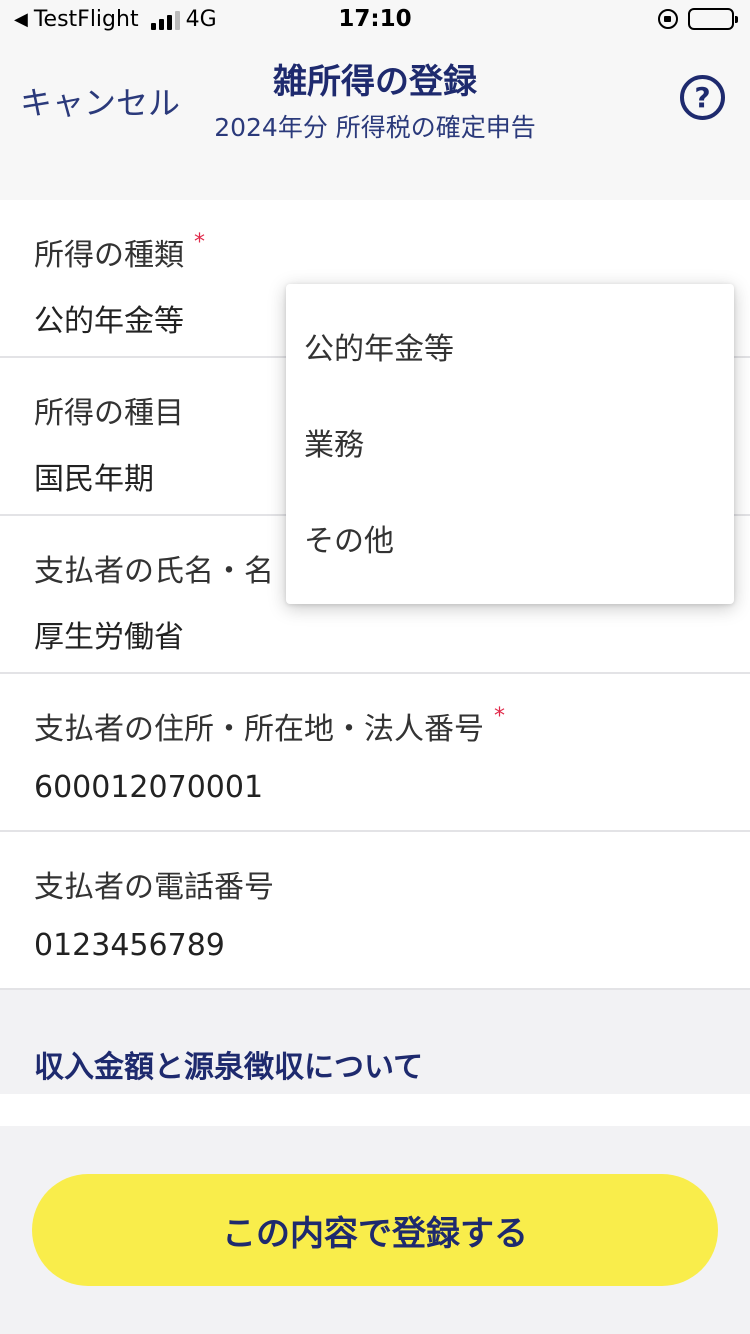  I want to click on battery-icon, so click(713, 19).